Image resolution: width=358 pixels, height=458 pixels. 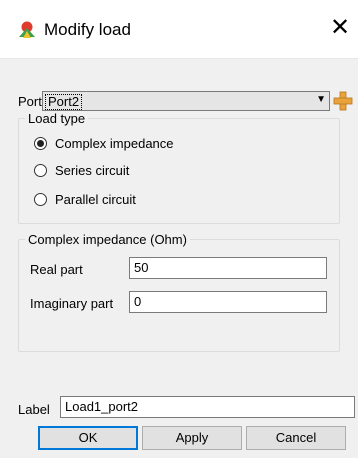 What do you see at coordinates (34, 409) in the screenshot?
I see `label-label: Label` at bounding box center [34, 409].